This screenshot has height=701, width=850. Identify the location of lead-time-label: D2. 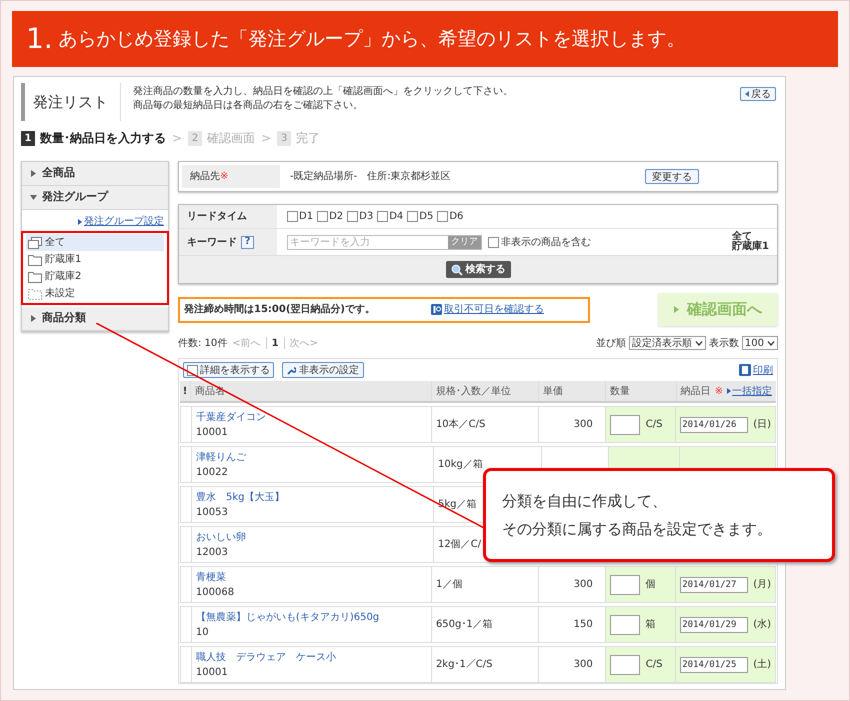
(336, 217).